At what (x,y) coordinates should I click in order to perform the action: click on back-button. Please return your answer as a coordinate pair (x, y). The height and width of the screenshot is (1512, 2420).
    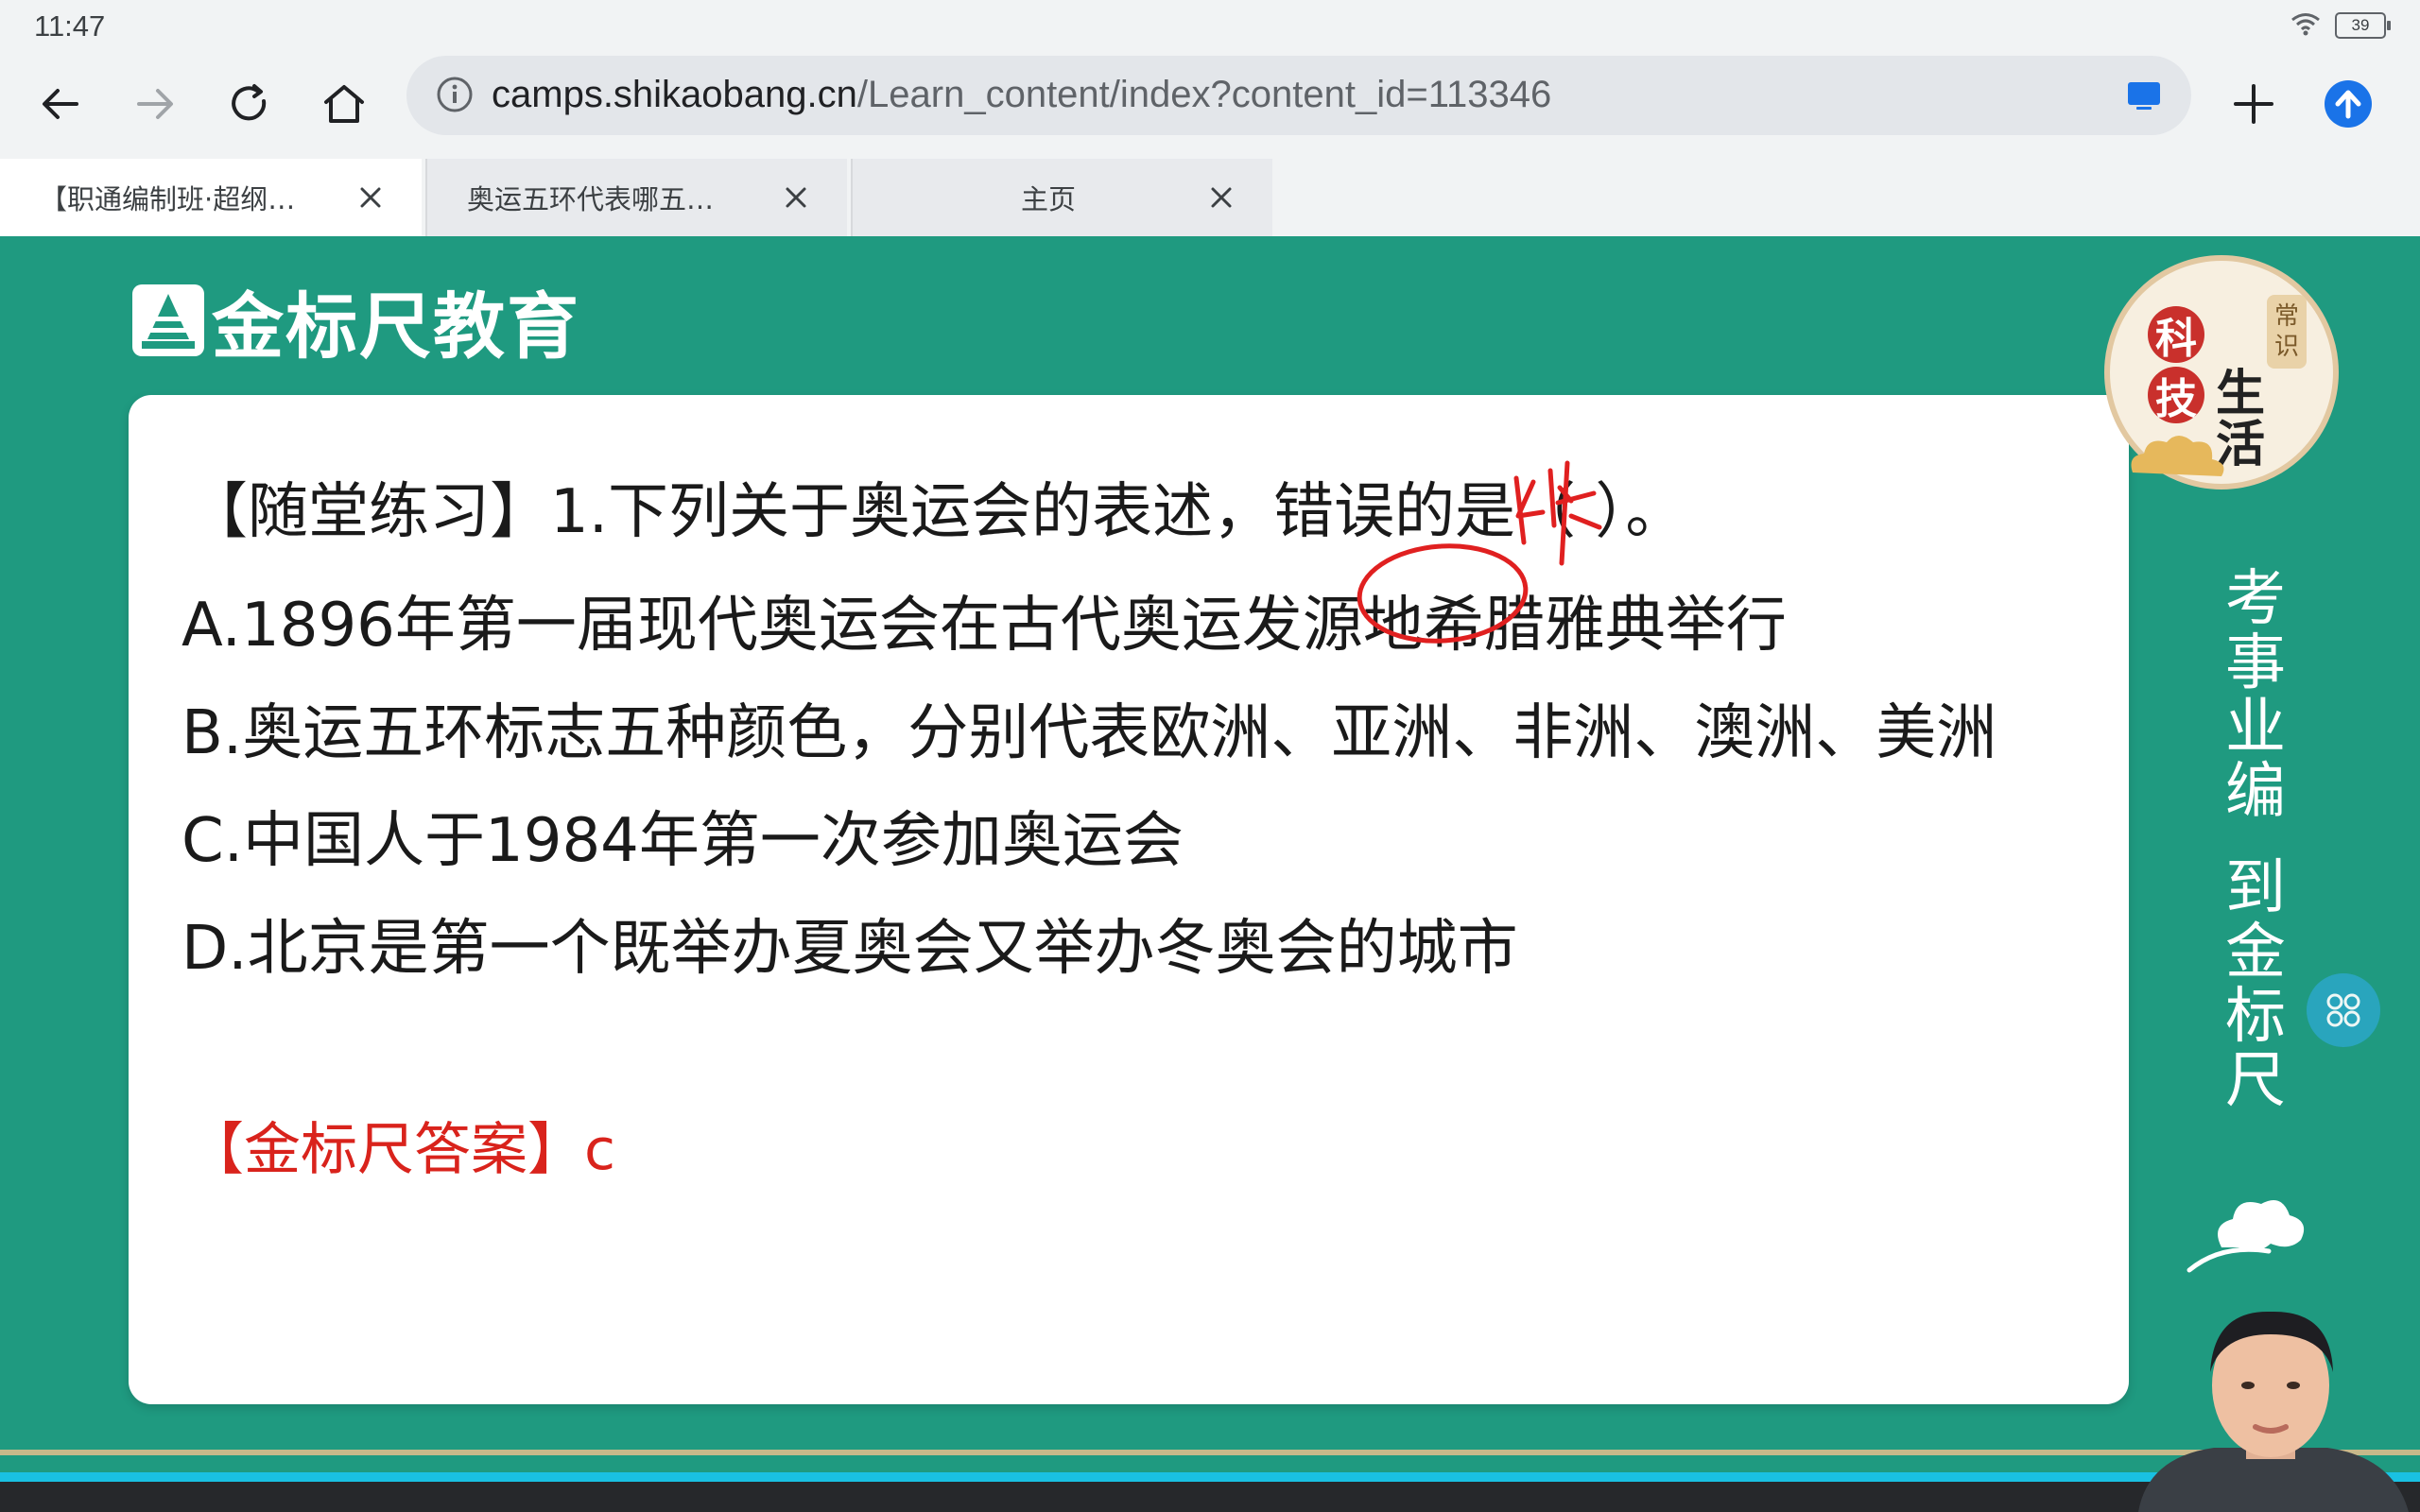
    Looking at the image, I should click on (60, 104).